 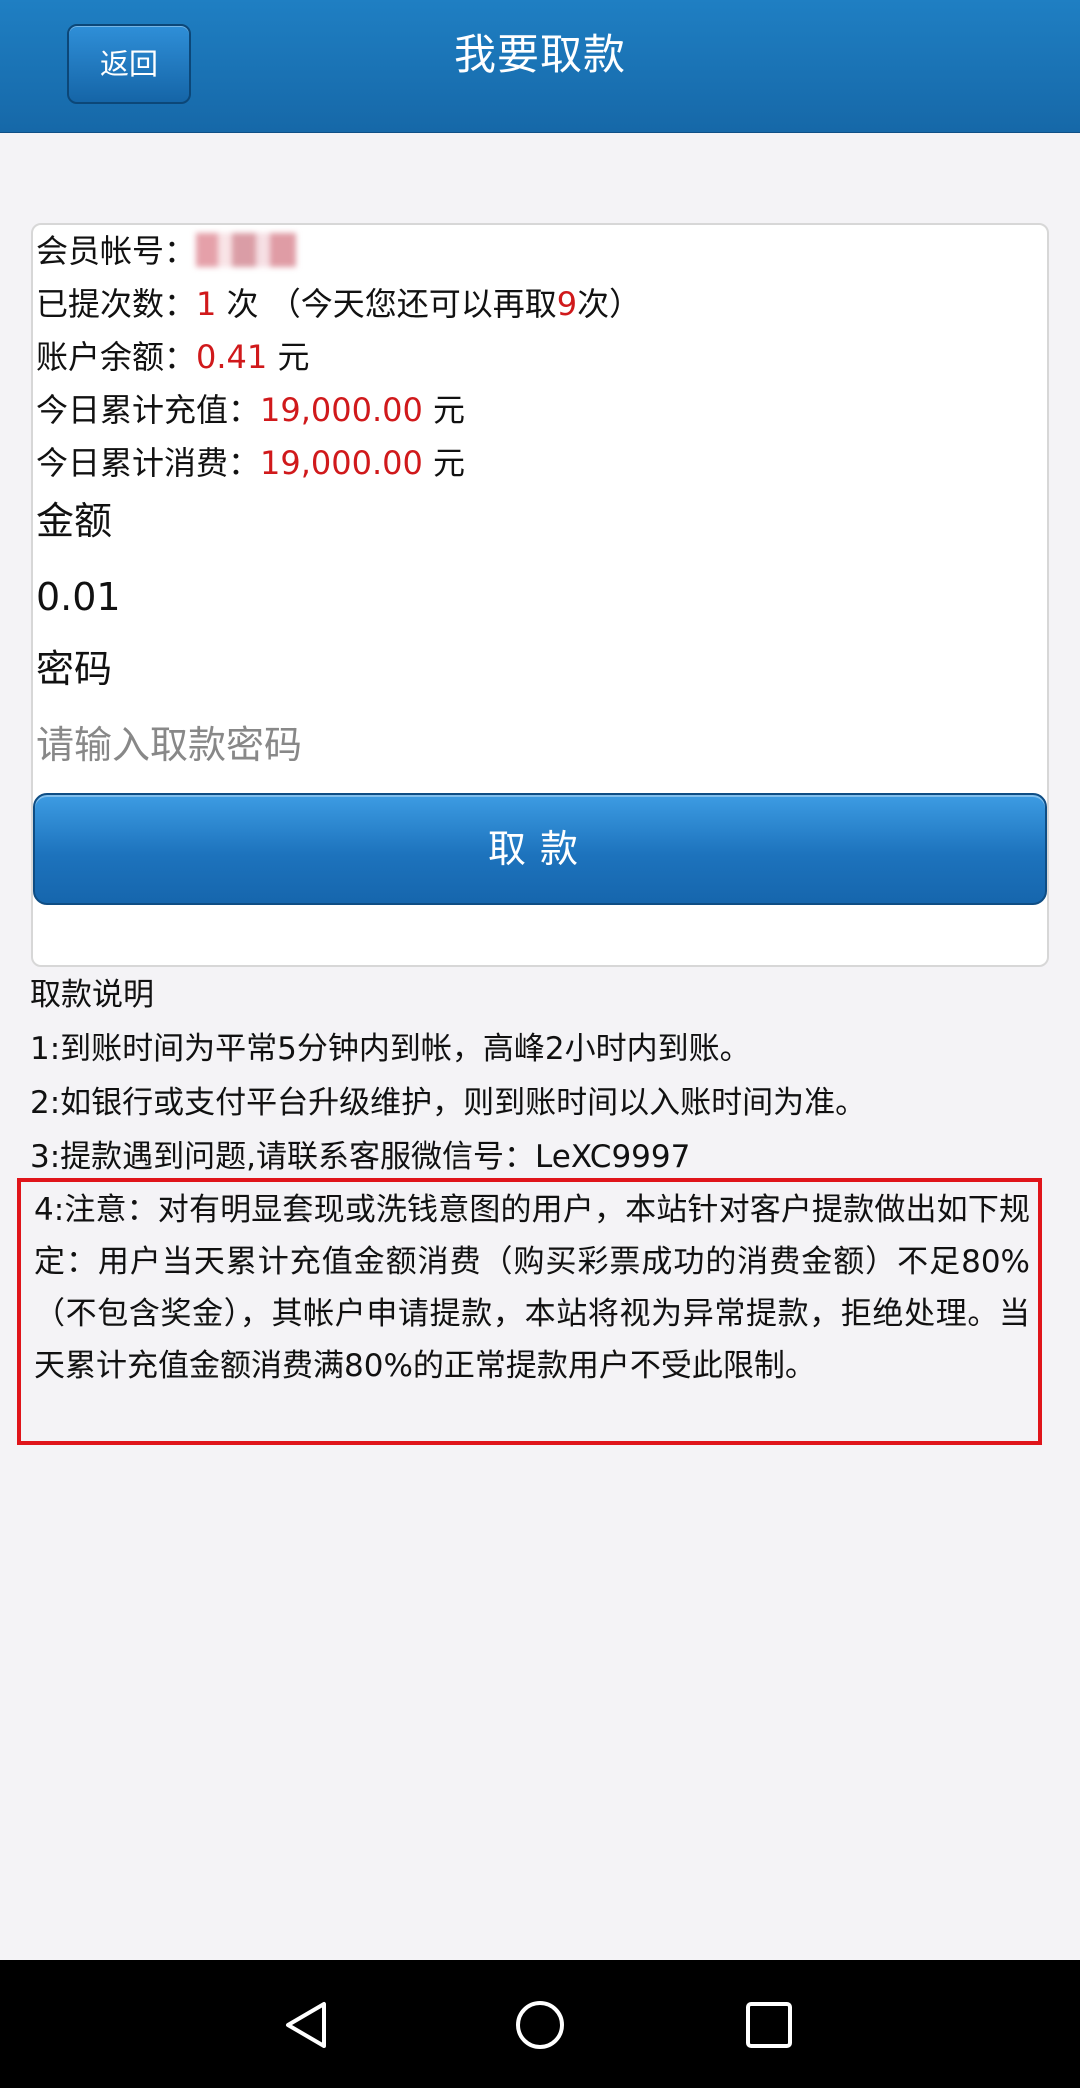 What do you see at coordinates (540, 66) in the screenshot?
I see `app-header: 我要取款 返回` at bounding box center [540, 66].